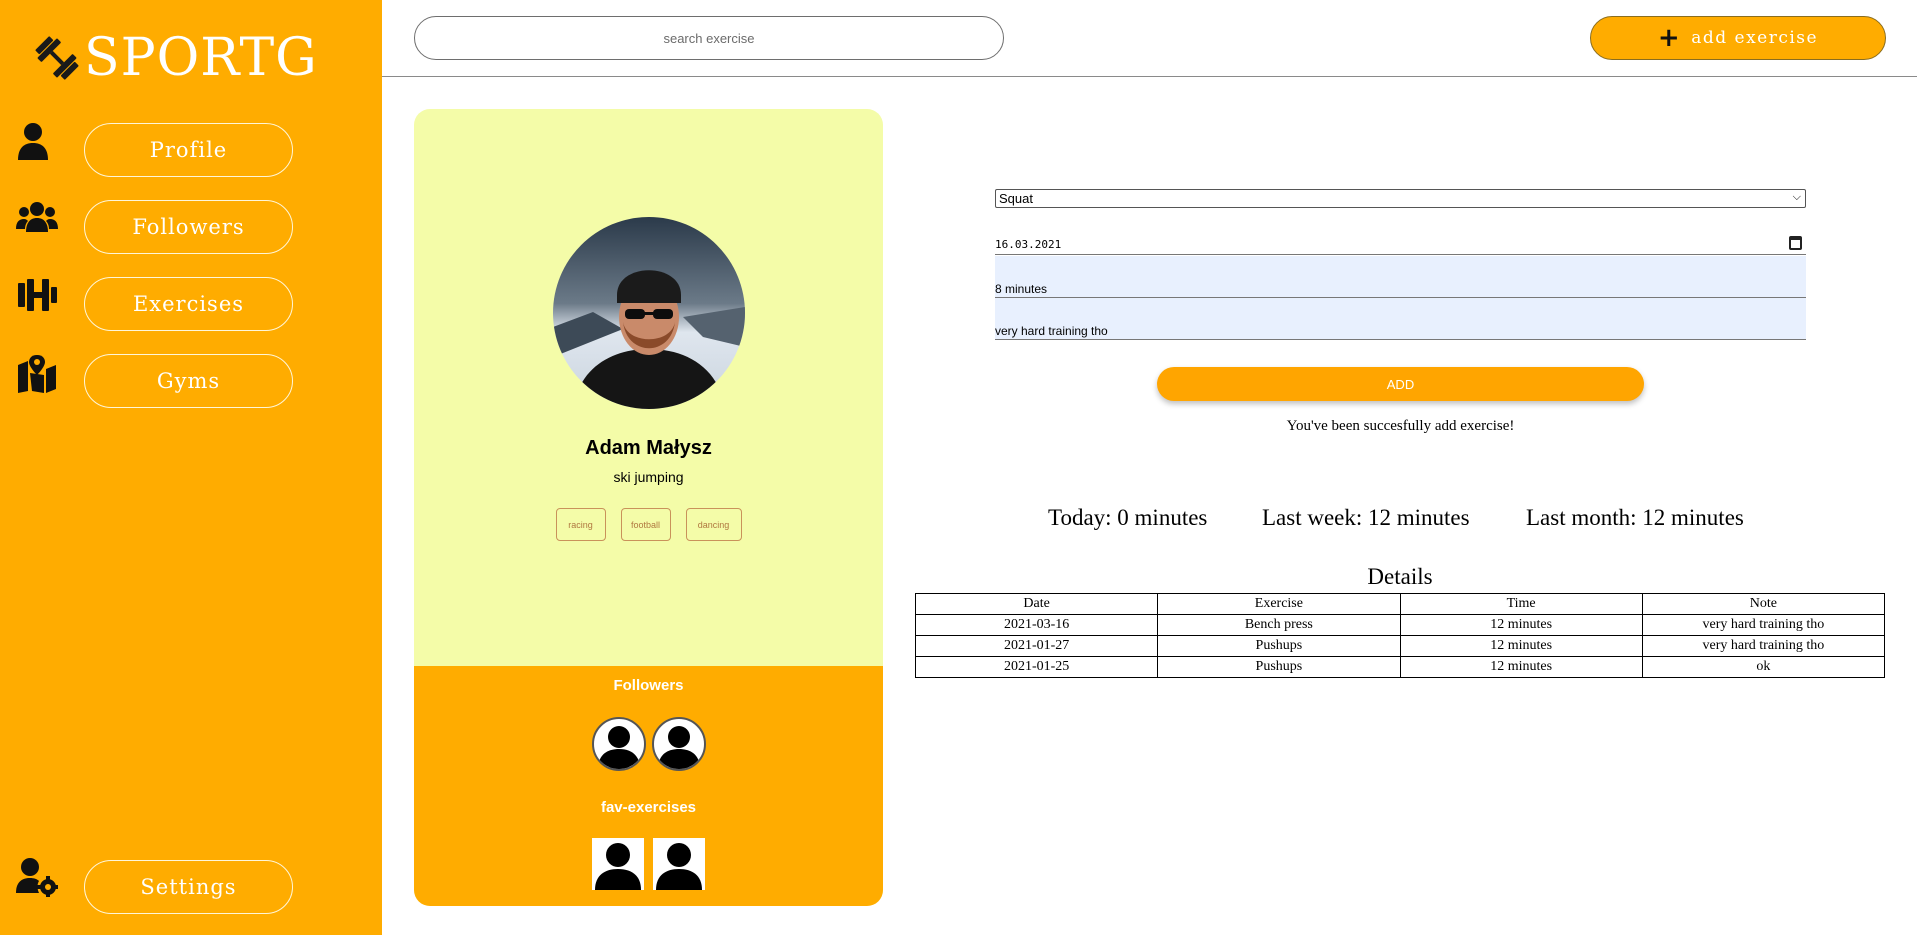 The width and height of the screenshot is (1917, 935). What do you see at coordinates (37, 877) in the screenshot?
I see `user-gear-icon` at bounding box center [37, 877].